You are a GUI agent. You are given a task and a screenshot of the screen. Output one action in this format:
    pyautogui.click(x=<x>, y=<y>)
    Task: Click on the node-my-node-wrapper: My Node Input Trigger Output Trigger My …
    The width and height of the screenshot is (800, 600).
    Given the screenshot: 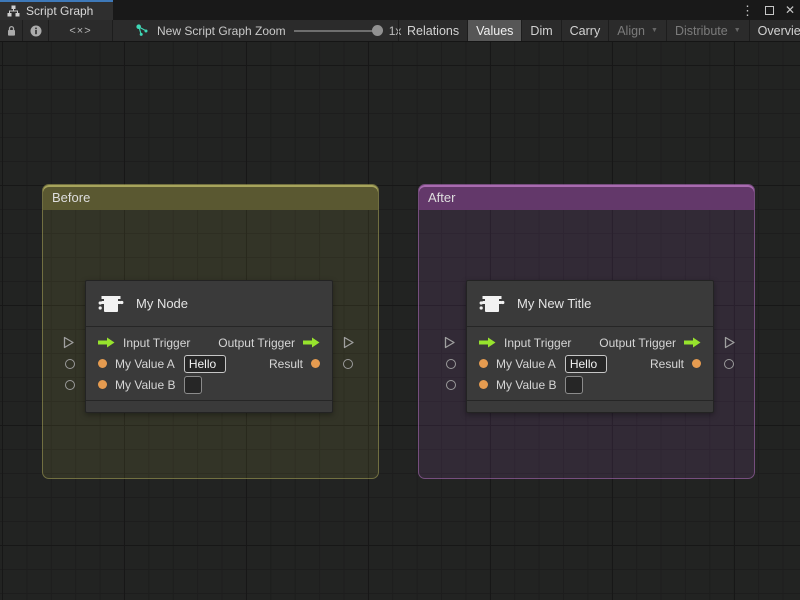 What is the action you would take?
    pyautogui.click(x=208, y=346)
    